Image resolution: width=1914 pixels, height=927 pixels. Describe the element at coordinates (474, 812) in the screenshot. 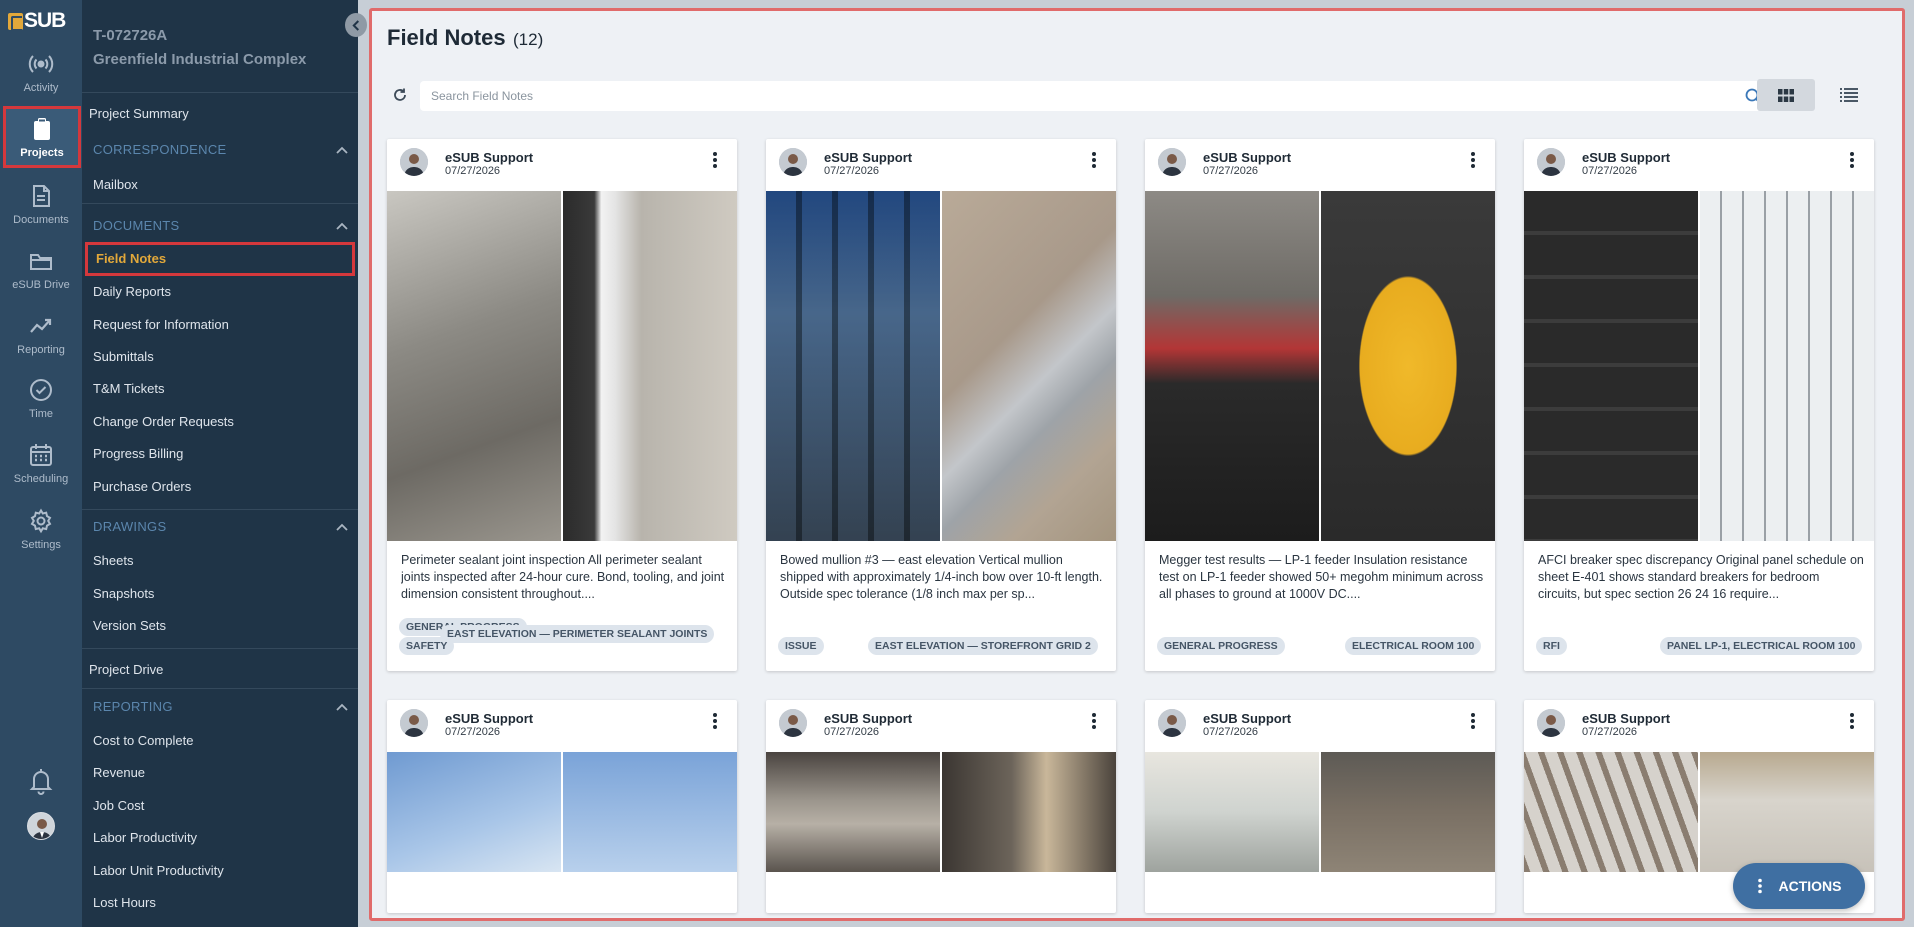

I see `photo-crane-sky` at that location.